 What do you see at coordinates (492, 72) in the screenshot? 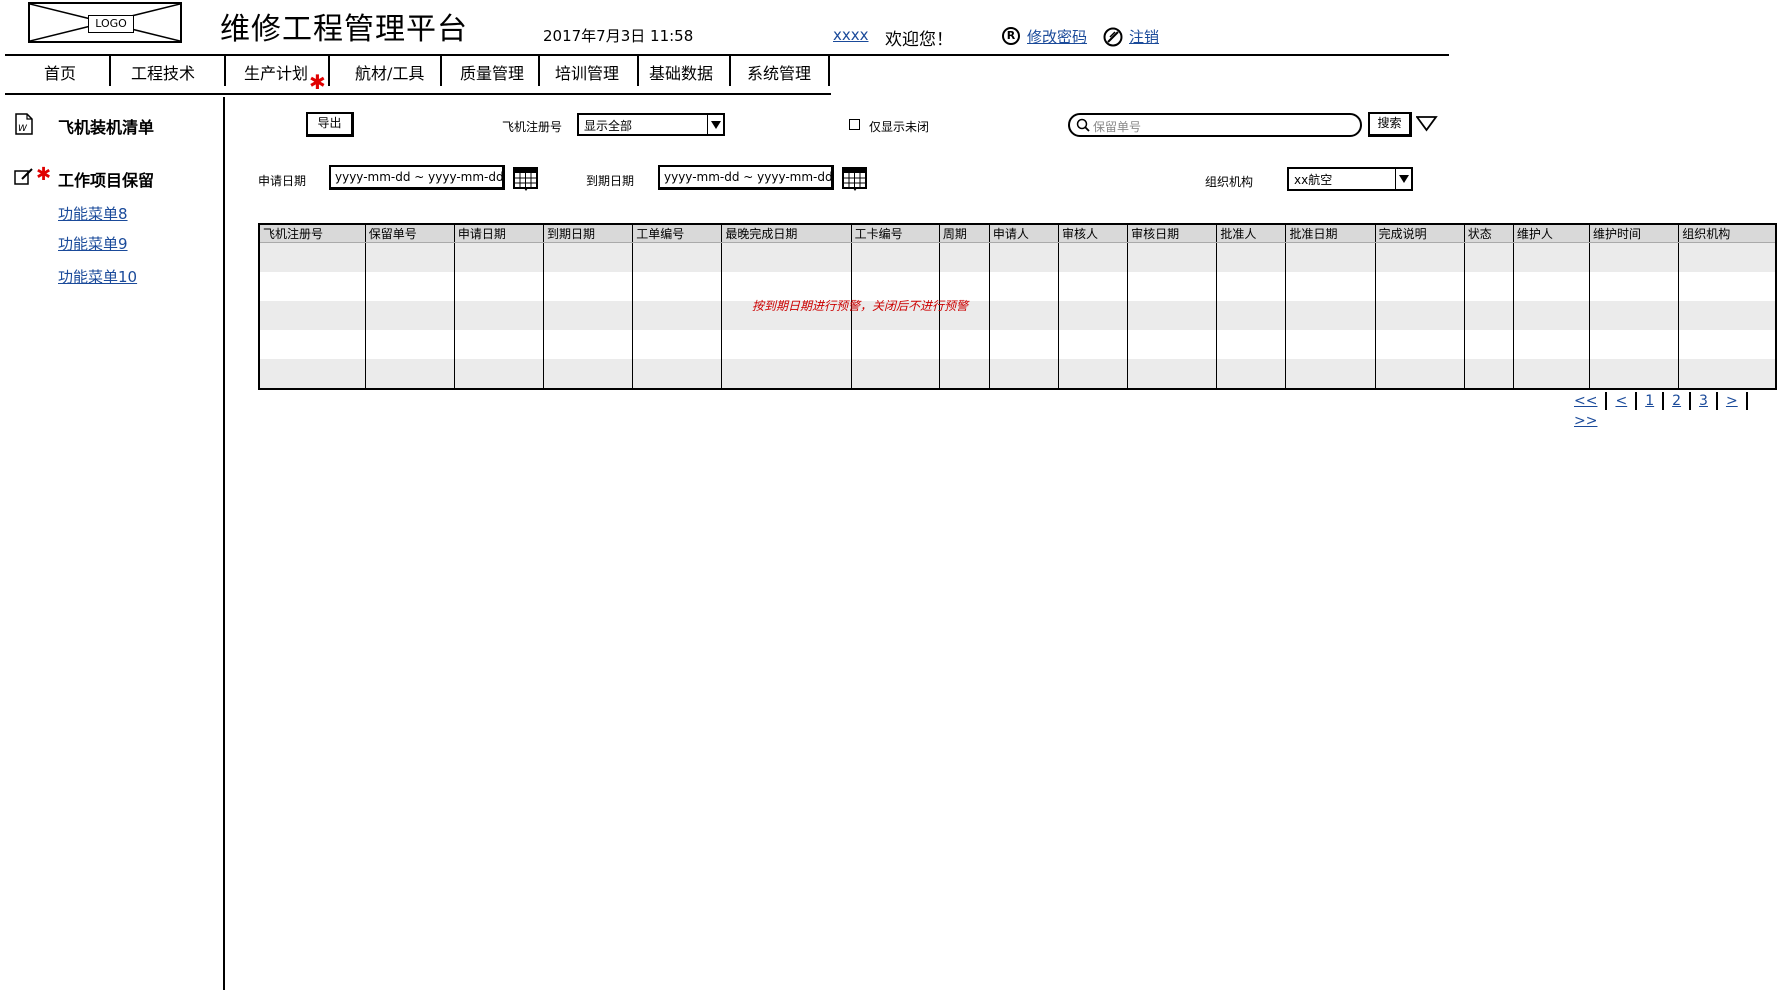
I see `nav-quality: 质量管理` at bounding box center [492, 72].